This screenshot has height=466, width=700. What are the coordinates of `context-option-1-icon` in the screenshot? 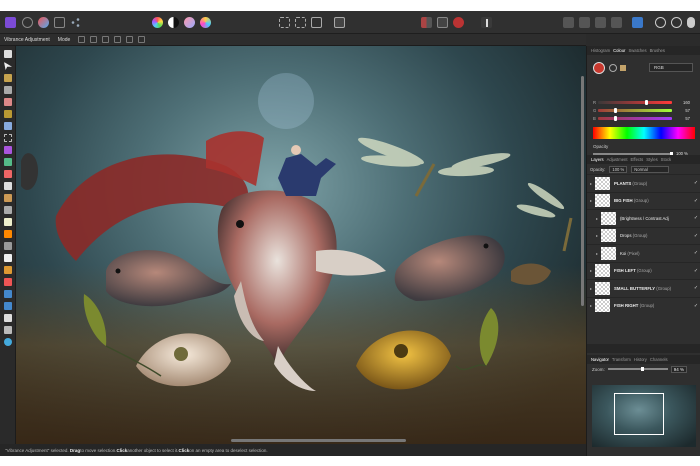 It's located at (82, 39).